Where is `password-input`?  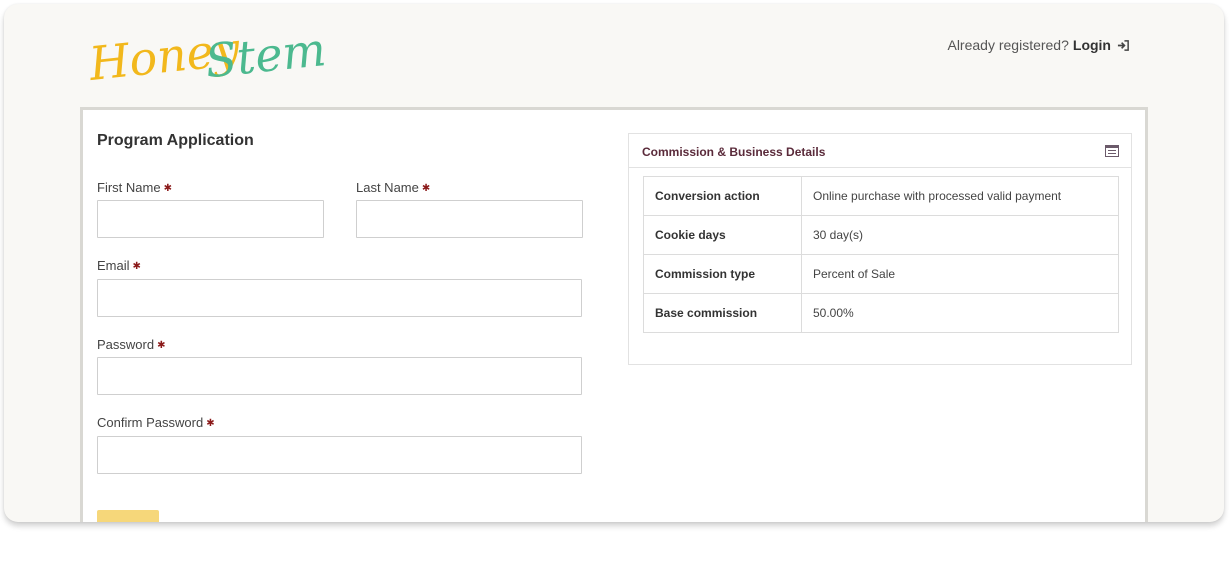
password-input is located at coordinates (339, 376).